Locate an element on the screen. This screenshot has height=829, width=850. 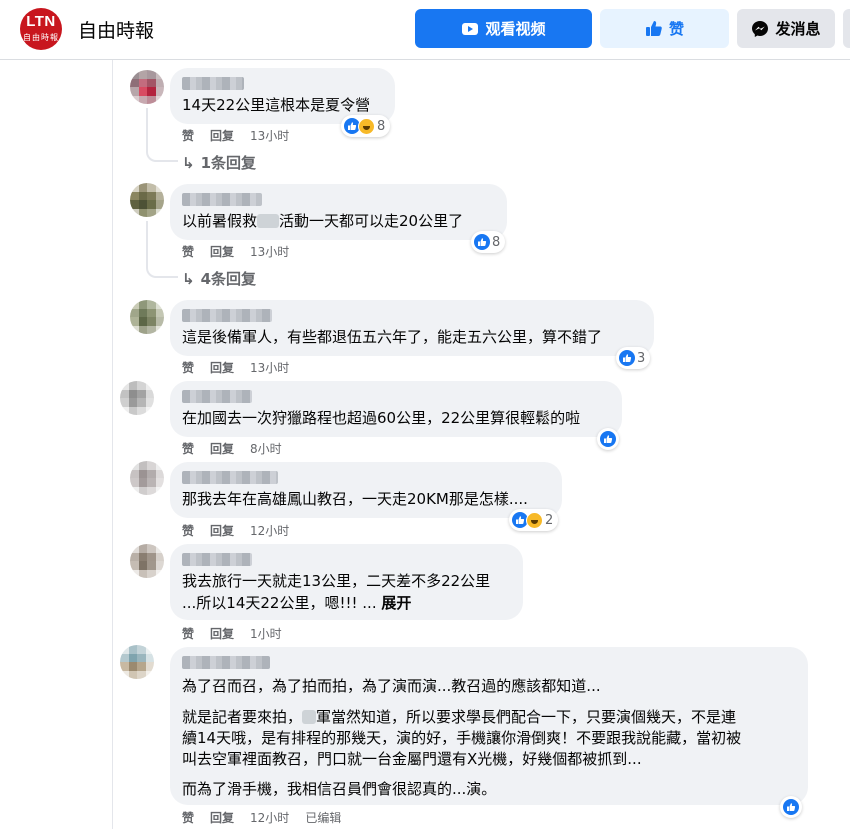
comment-bubble: 這是後備軍人，有些都退伍五六年了，能走五六公里，算不錯了 is located at coordinates (412, 328).